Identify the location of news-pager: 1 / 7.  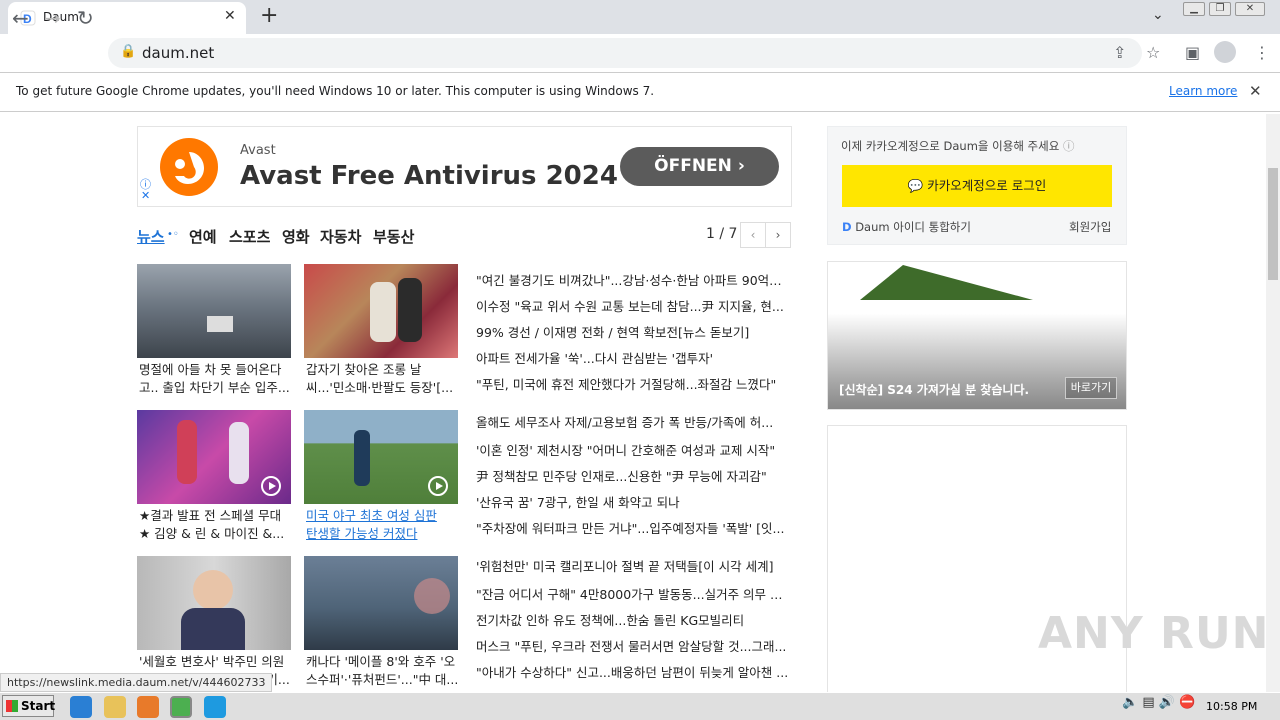
(722, 234).